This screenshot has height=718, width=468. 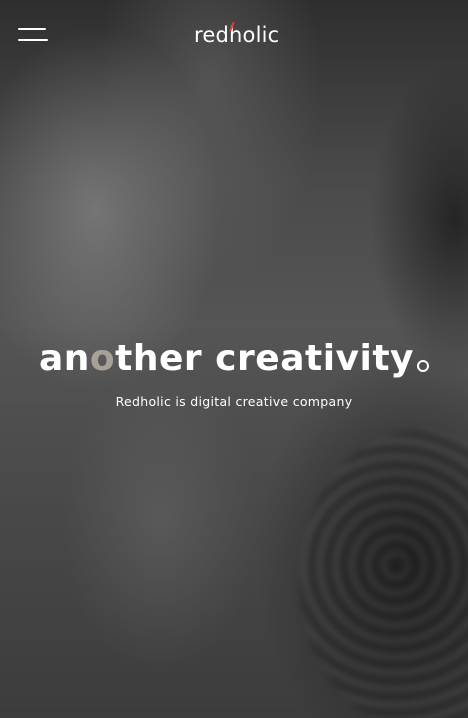 I want to click on headline-accent-letter: o, so click(x=102, y=358).